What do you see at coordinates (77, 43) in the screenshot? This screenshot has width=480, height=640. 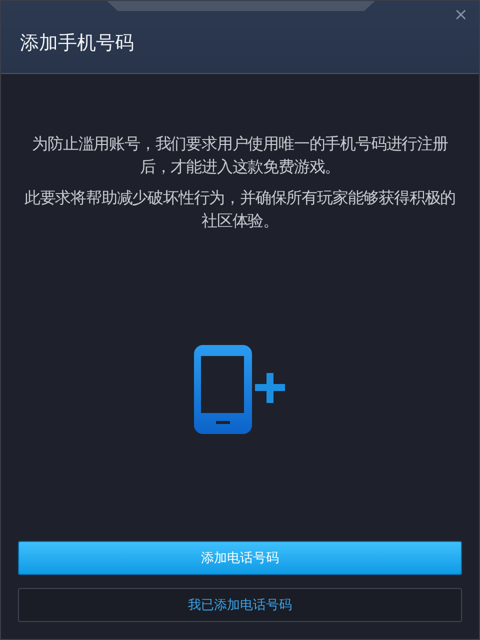 I see `dialog-title: 添加手机号码` at bounding box center [77, 43].